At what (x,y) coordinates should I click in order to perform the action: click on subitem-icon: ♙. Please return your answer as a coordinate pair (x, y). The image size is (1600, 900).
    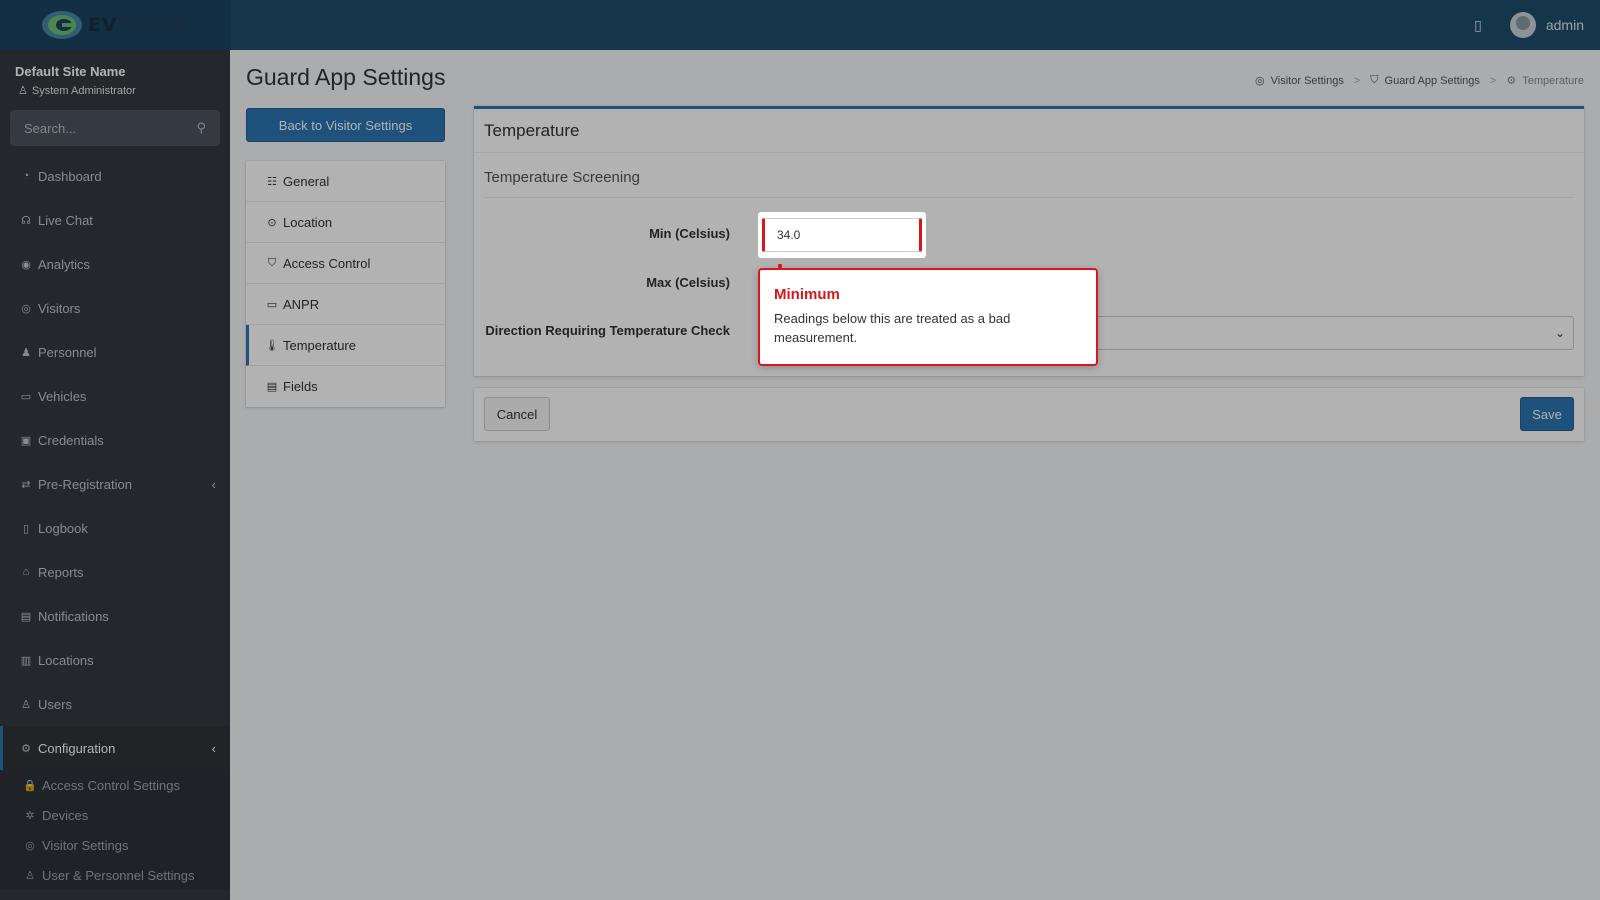
    Looking at the image, I should click on (30, 875).